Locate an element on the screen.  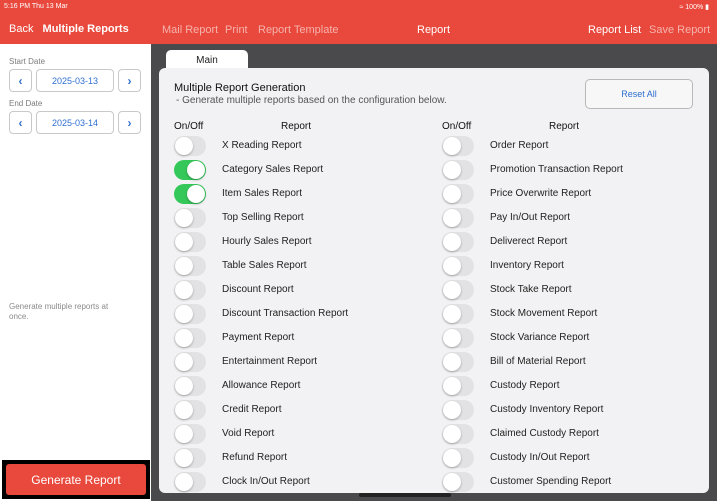
report-row: Credit Report is located at coordinates (294, 410).